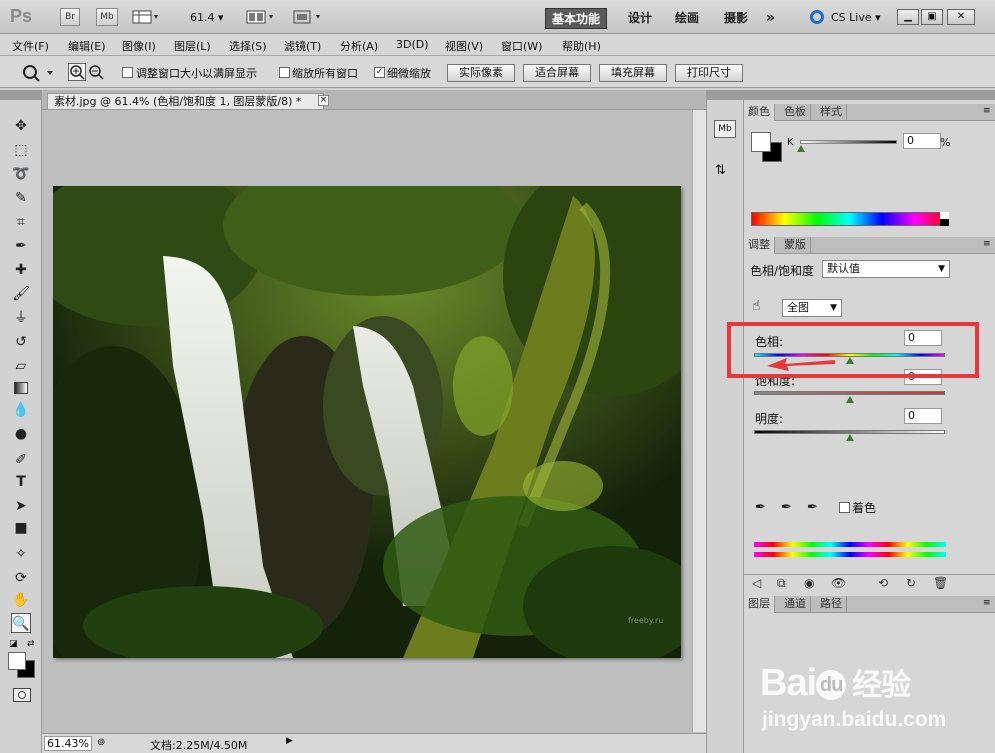 The width and height of the screenshot is (995, 753). Describe the element at coordinates (633, 73) in the screenshot. I see `fill-screen-button: 填充屏幕` at that location.